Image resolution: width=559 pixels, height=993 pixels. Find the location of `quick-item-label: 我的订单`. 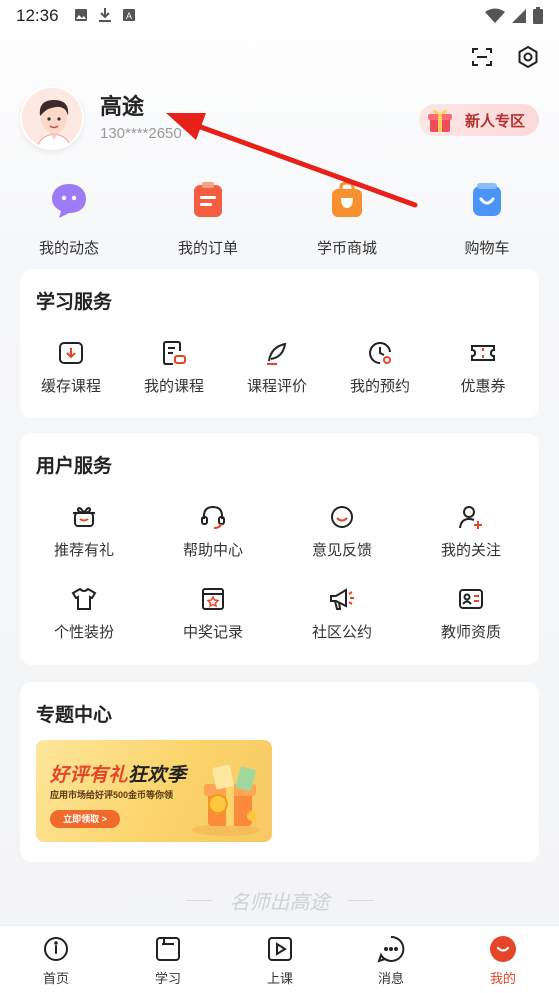

quick-item-label: 我的订单 is located at coordinates (207, 248).